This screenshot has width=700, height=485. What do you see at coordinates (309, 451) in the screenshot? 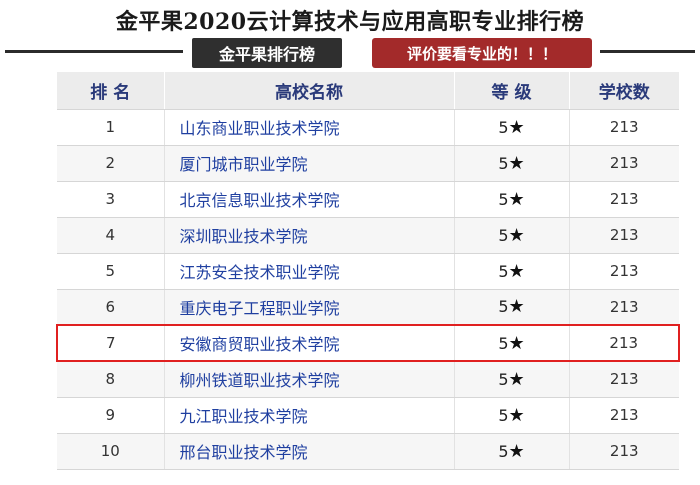
I see `cell-school-name: 邢台职业技术学院` at bounding box center [309, 451].